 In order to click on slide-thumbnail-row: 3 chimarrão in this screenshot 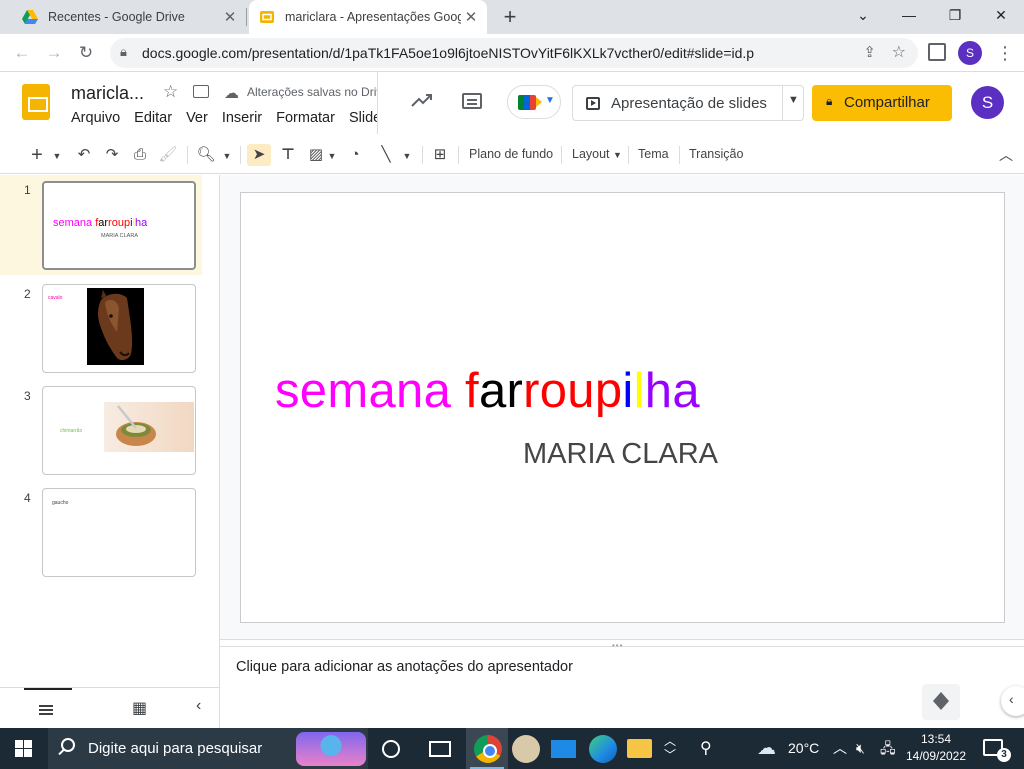, I will do `click(101, 433)`.